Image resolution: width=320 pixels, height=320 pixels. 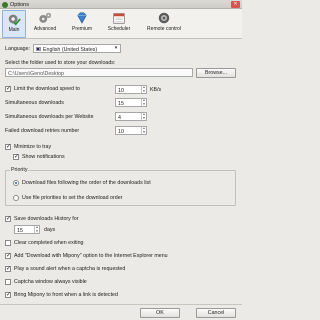 I want to click on app-icon, so click(x=5, y=4).